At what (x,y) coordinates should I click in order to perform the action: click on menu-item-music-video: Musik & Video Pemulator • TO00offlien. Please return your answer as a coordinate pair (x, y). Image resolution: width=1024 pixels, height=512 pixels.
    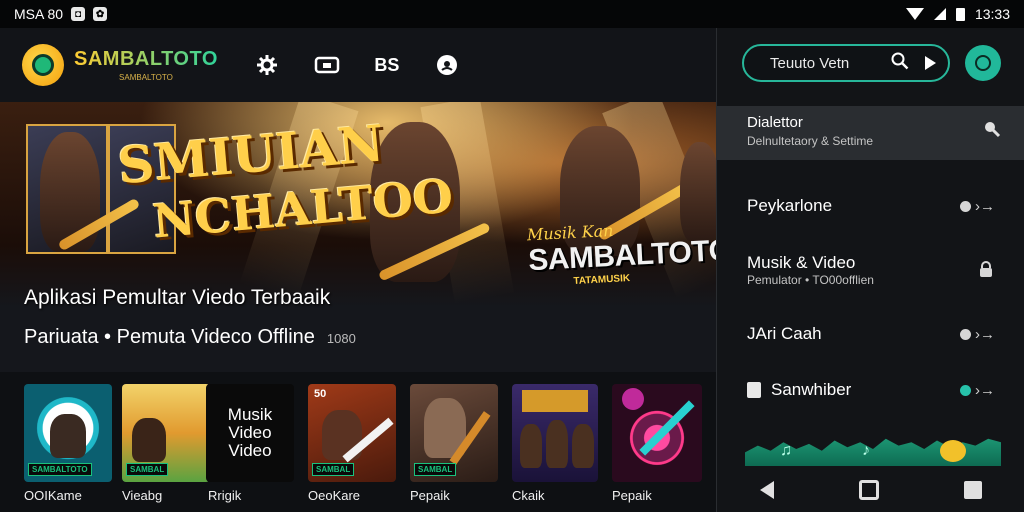
    Looking at the image, I should click on (870, 270).